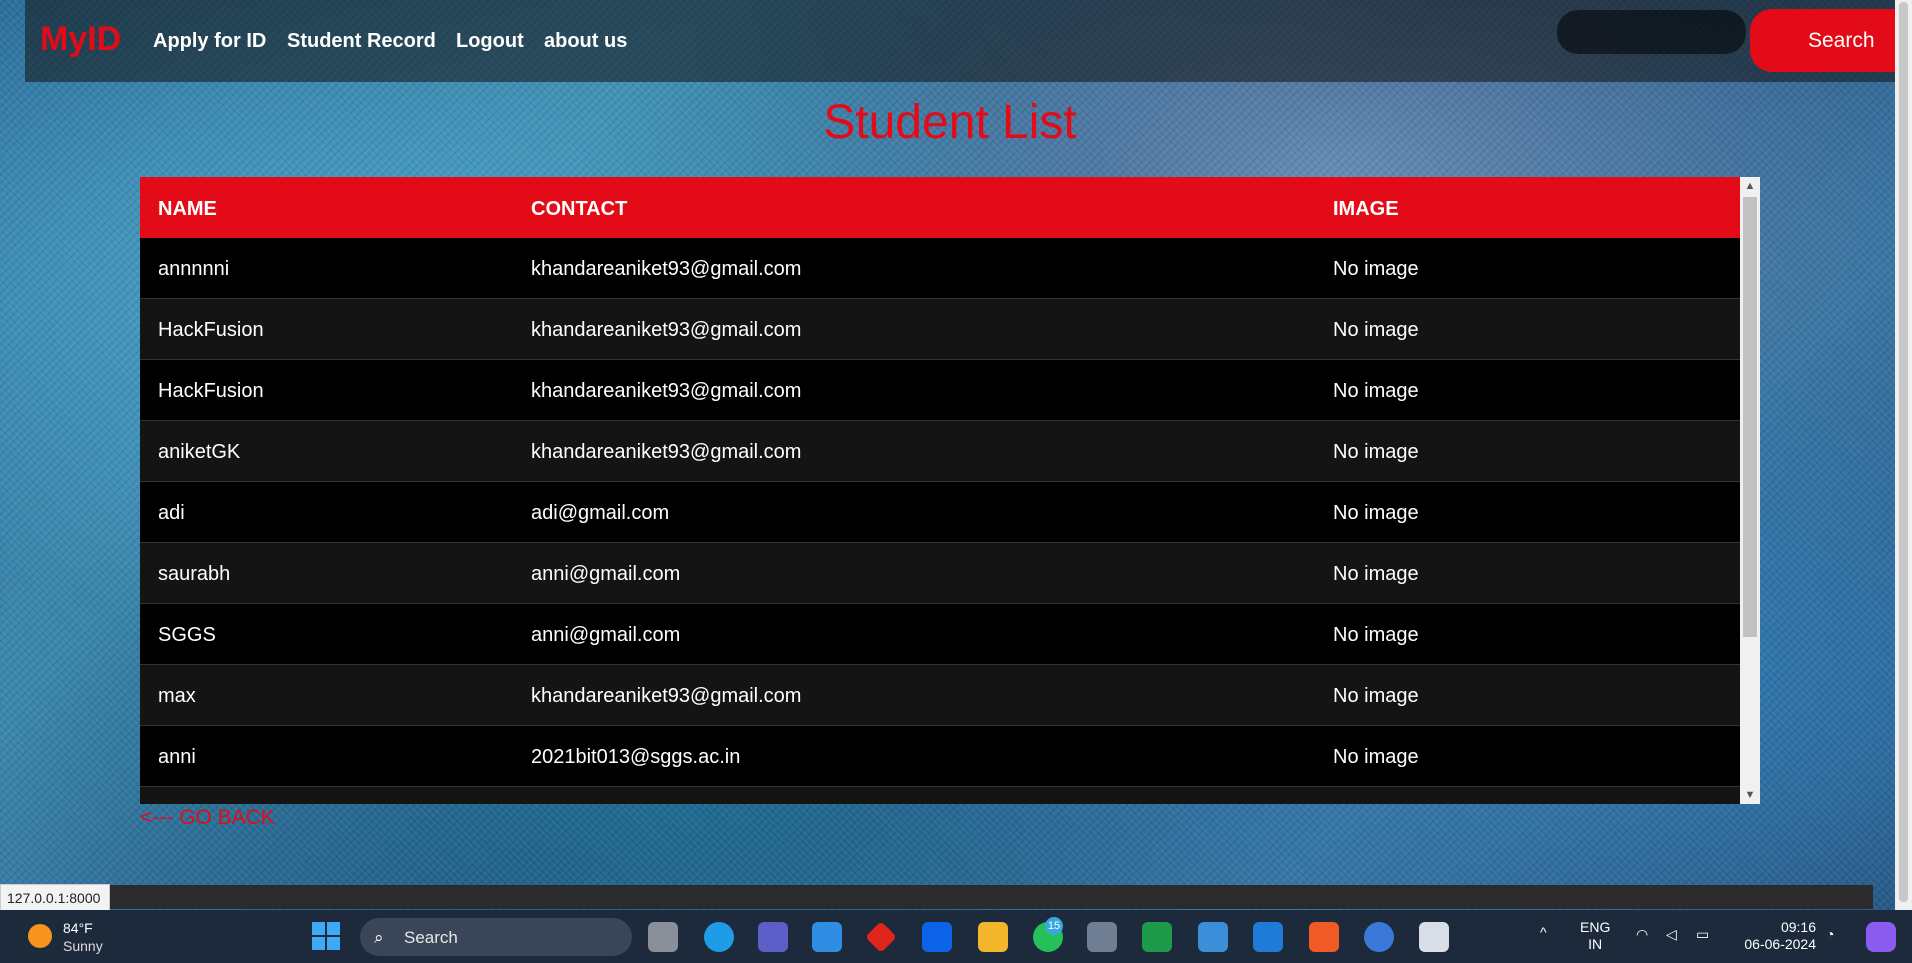  I want to click on search-icon: ⌕, so click(379, 937).